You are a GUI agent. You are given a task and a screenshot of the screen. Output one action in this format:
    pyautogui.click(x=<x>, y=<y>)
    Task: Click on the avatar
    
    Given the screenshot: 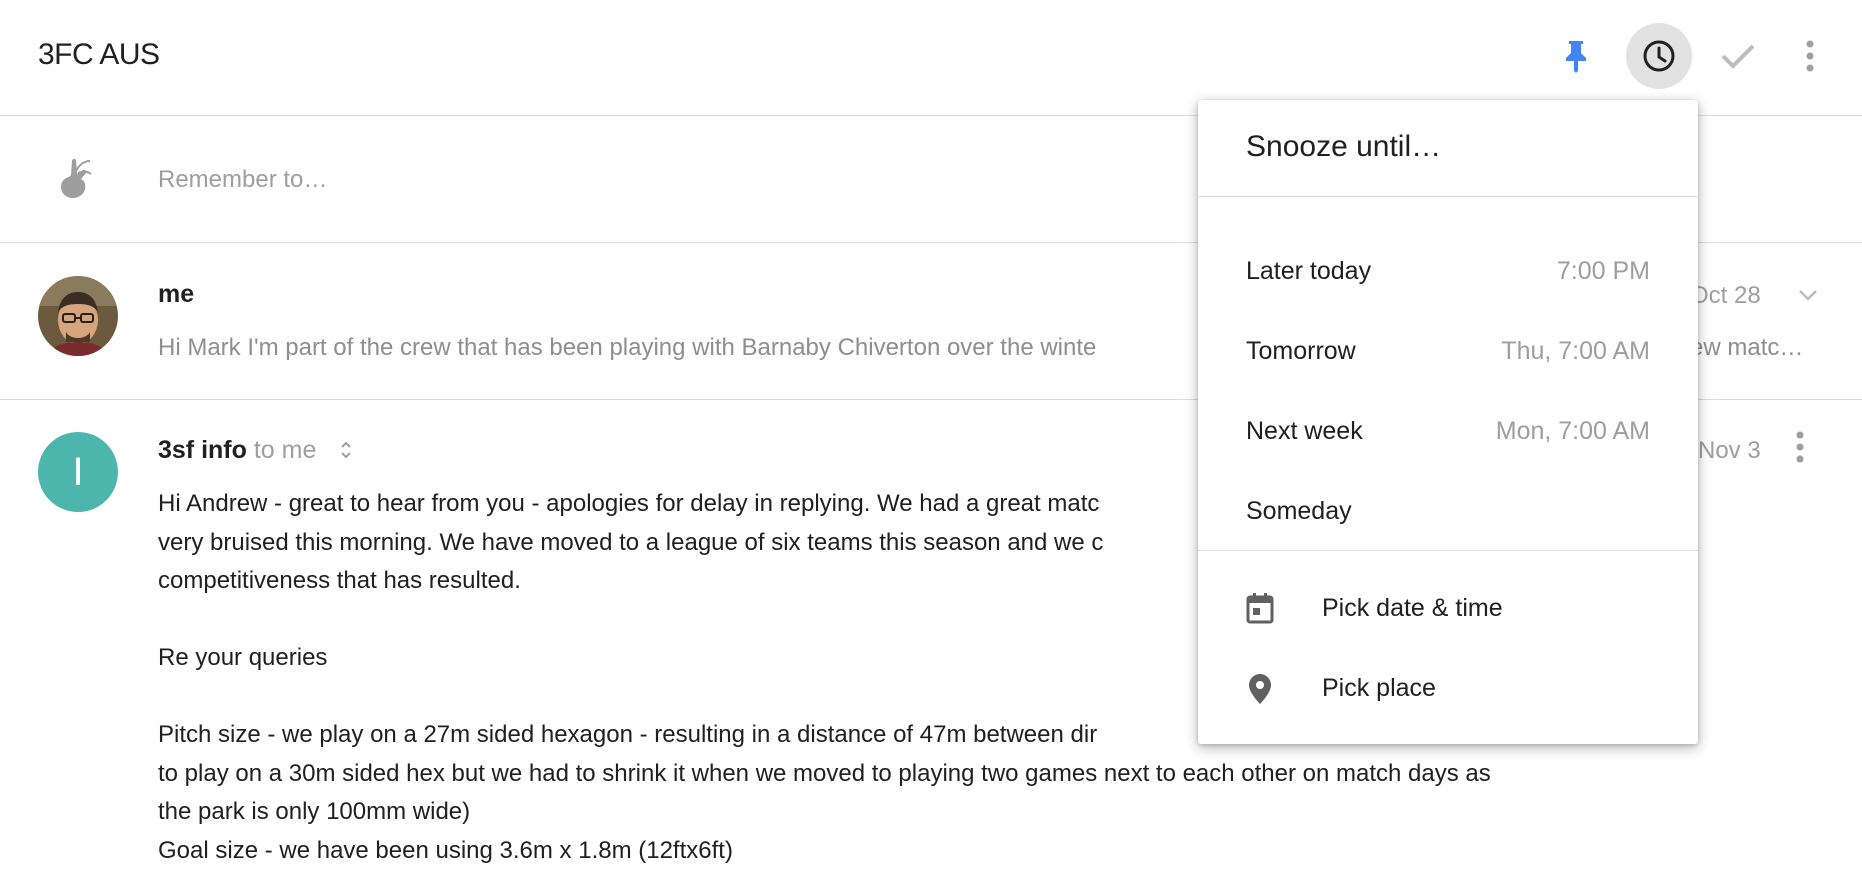 What is the action you would take?
    pyautogui.click(x=78, y=316)
    